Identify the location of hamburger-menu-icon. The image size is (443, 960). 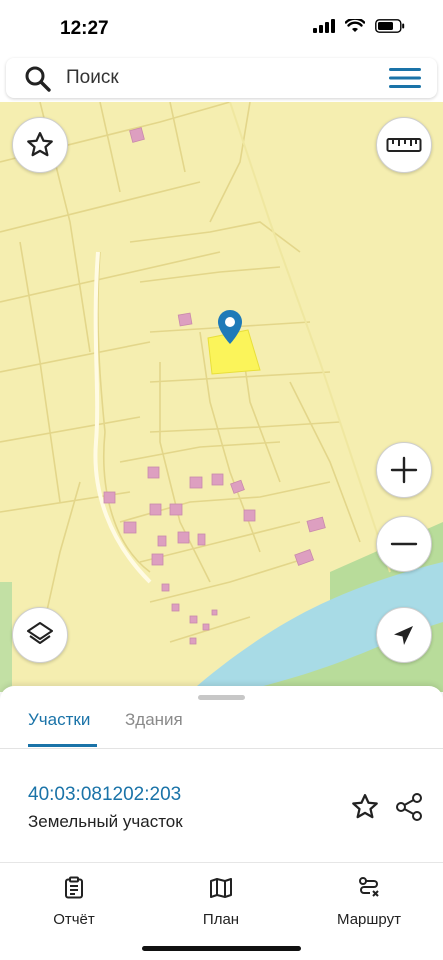
(405, 78).